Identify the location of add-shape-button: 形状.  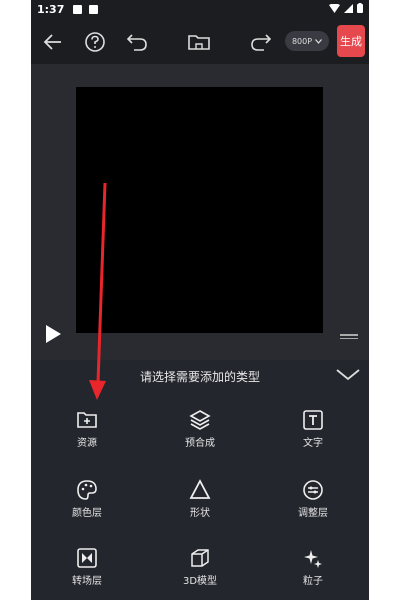
(200, 508).